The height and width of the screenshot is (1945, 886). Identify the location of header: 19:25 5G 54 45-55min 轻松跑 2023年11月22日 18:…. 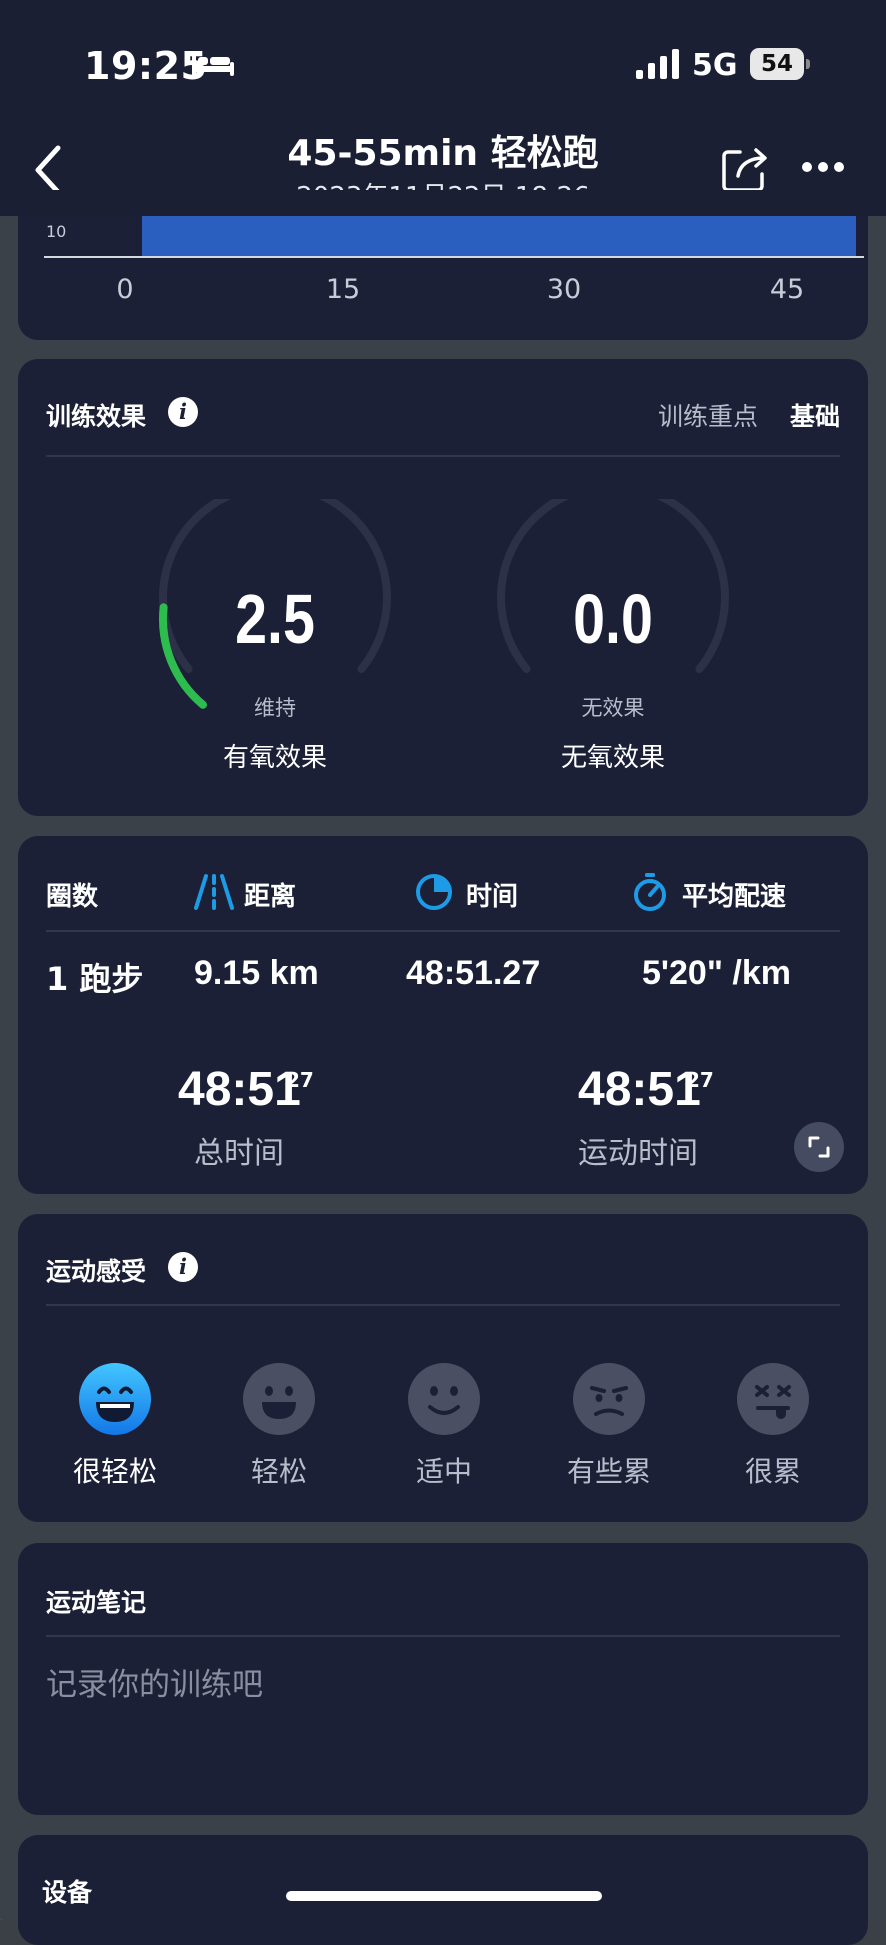
(443, 108).